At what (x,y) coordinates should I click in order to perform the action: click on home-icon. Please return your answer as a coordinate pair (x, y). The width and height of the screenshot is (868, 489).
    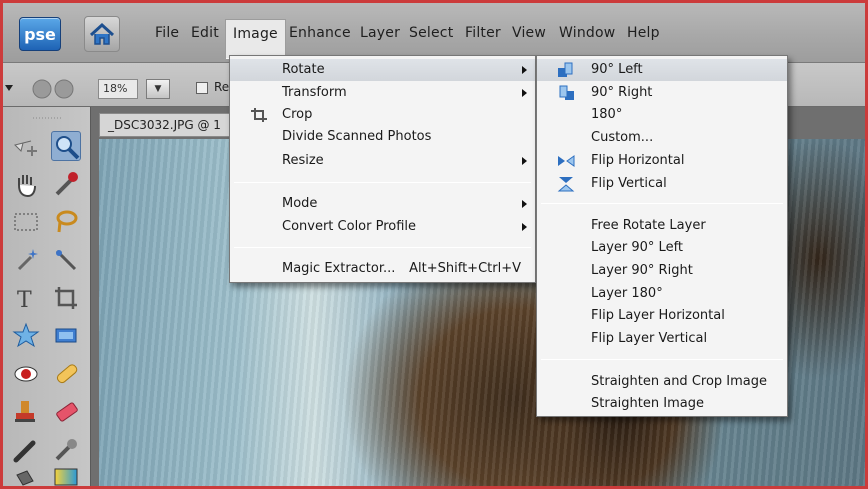
    Looking at the image, I should click on (102, 33).